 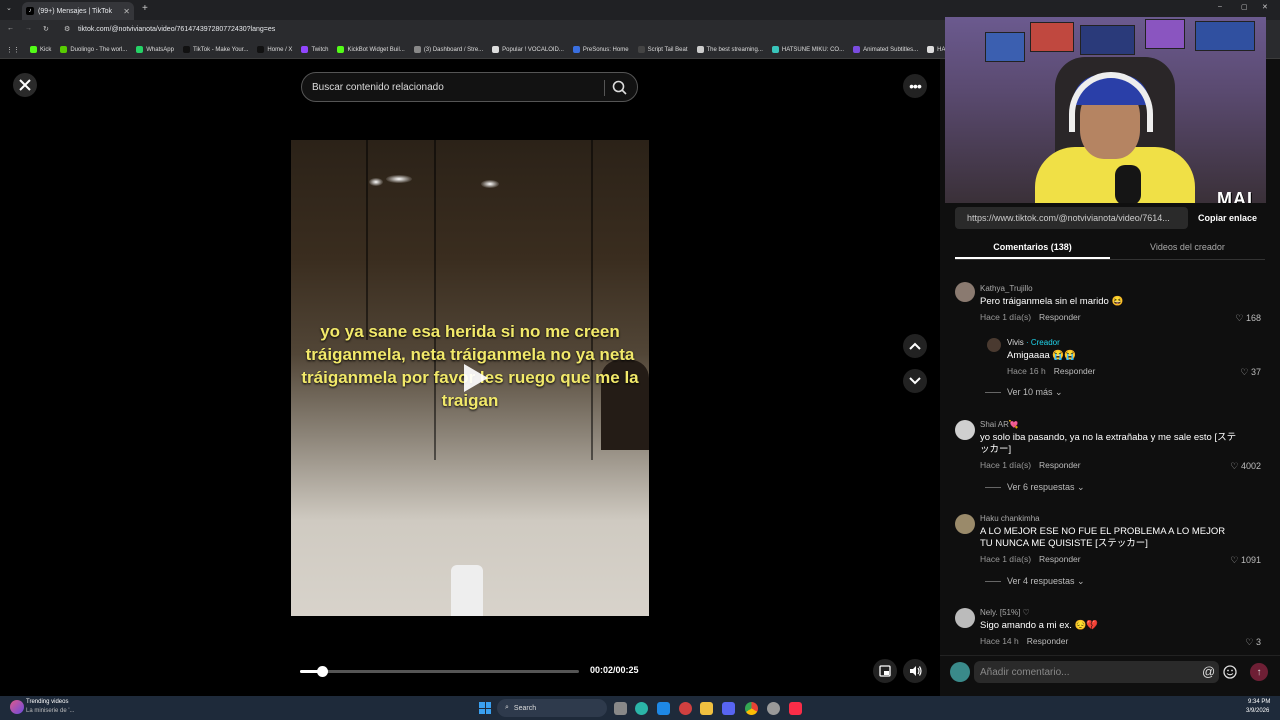 I want to click on send-comment-button: ↑, so click(x=1259, y=672).